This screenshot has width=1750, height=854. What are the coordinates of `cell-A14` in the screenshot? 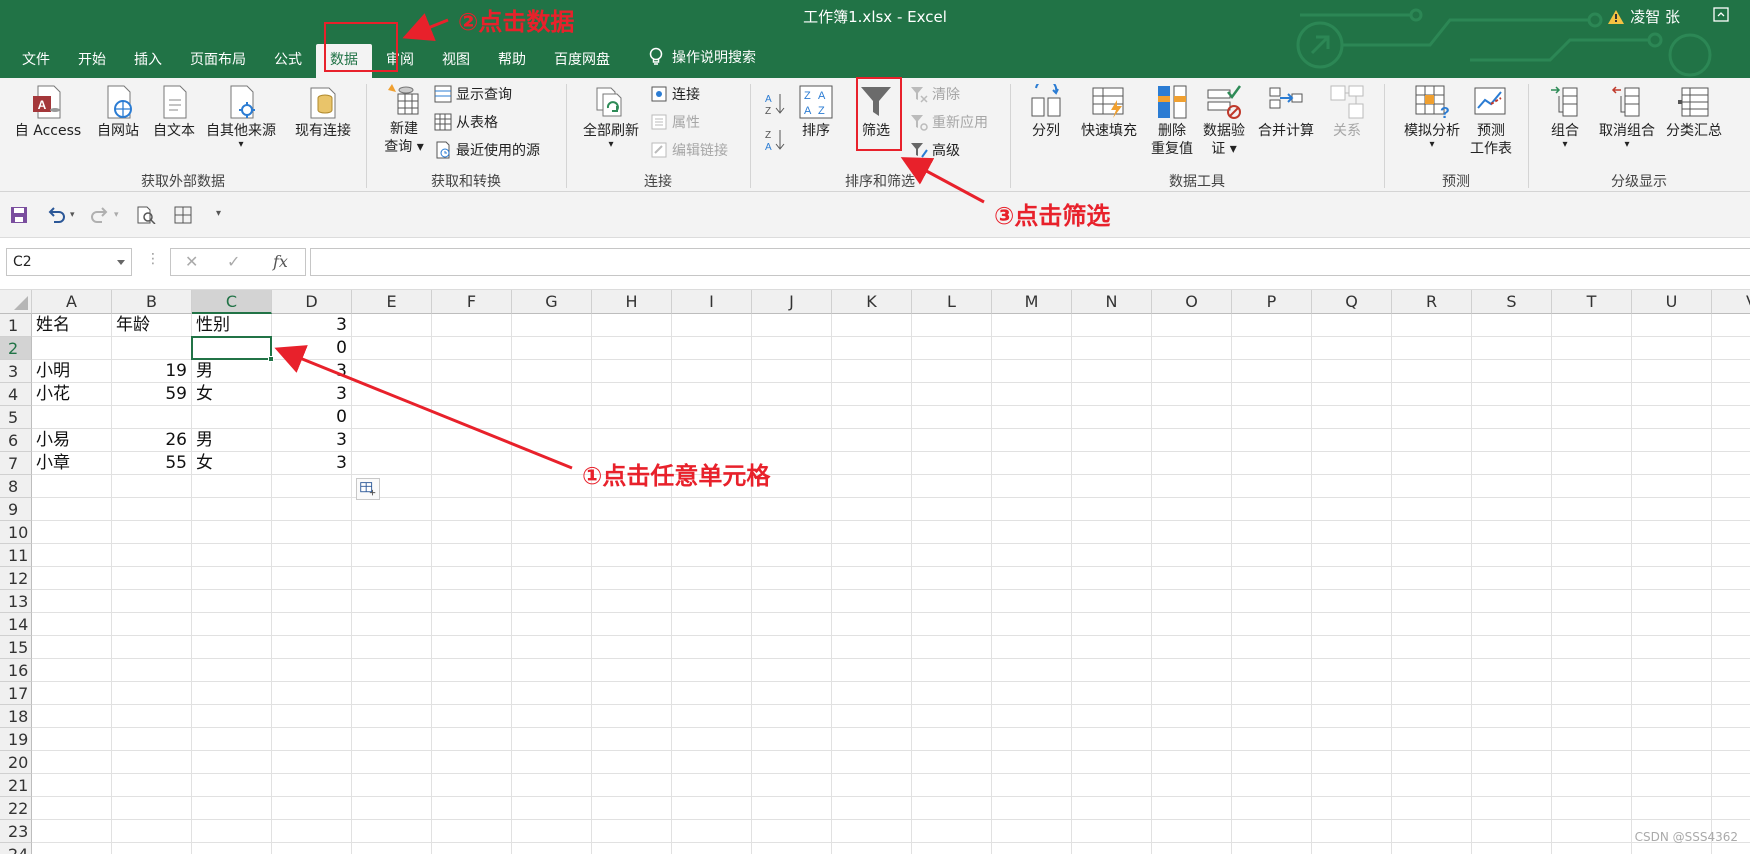 It's located at (72, 624).